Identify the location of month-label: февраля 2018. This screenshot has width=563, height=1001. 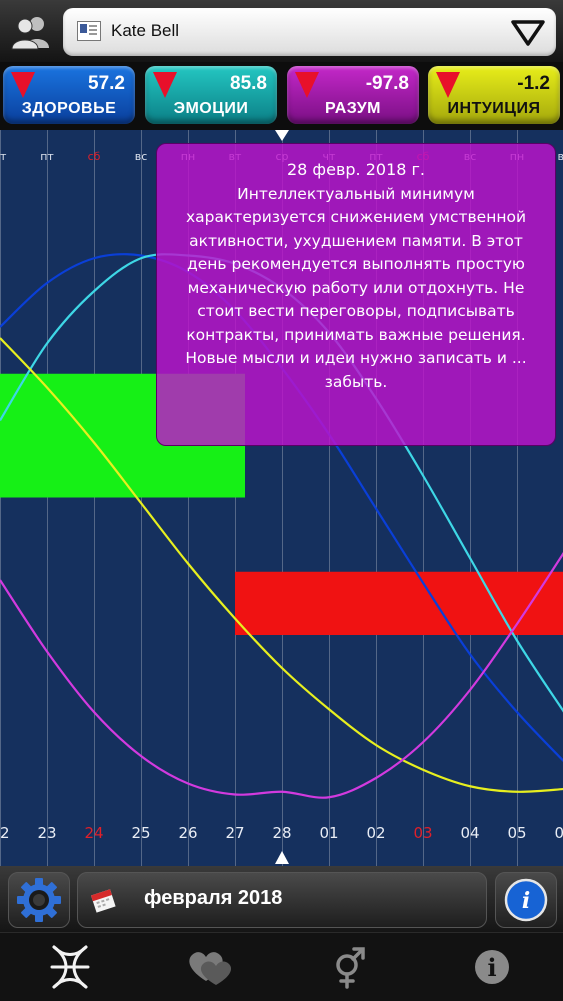
(213, 898).